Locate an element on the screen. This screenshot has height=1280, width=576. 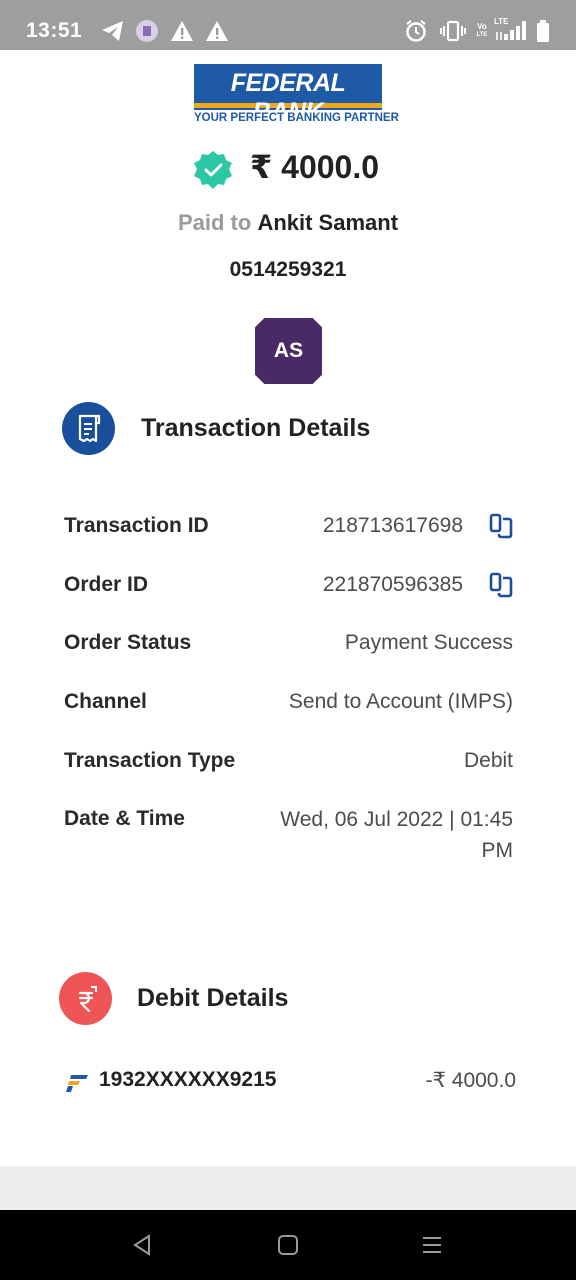
back-icon is located at coordinates (142, 1245).